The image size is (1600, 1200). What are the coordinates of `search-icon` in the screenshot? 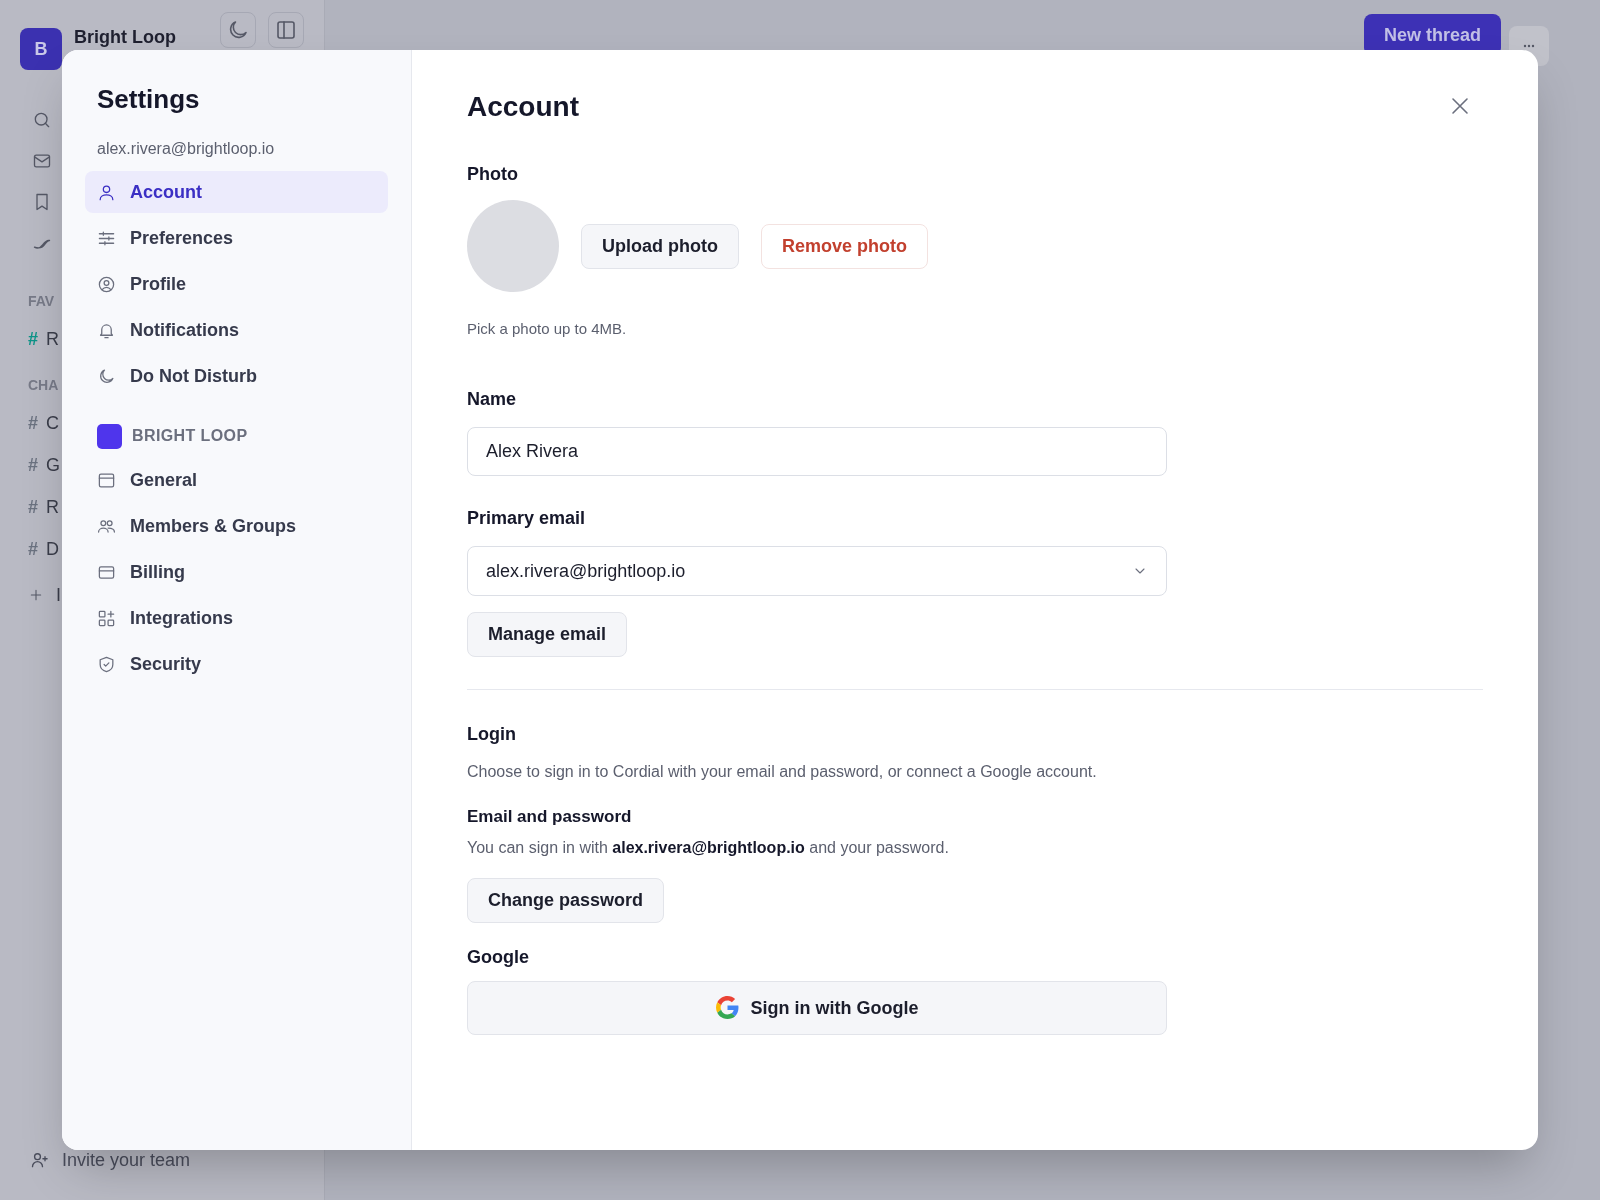 It's located at (42, 120).